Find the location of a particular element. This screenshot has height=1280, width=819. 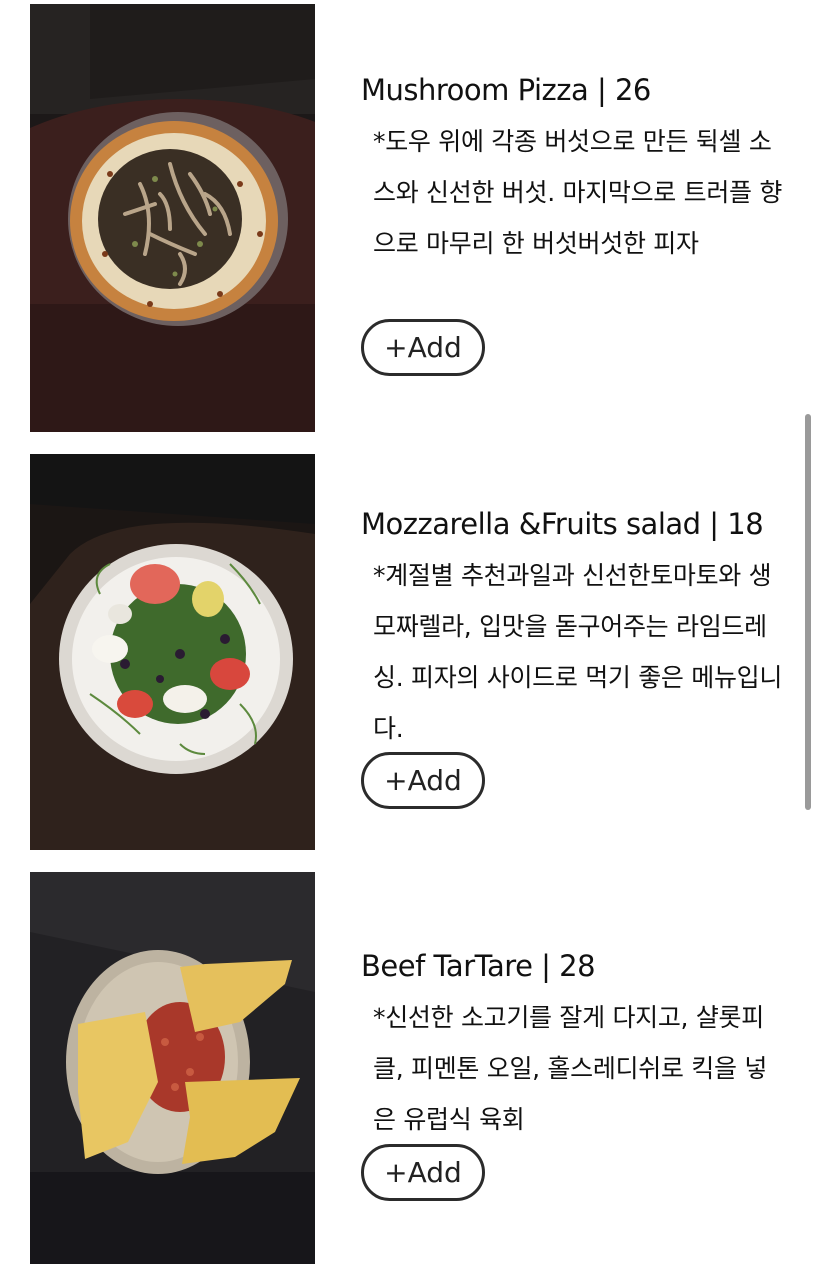

mushroom-pizza-photo is located at coordinates (172, 218).